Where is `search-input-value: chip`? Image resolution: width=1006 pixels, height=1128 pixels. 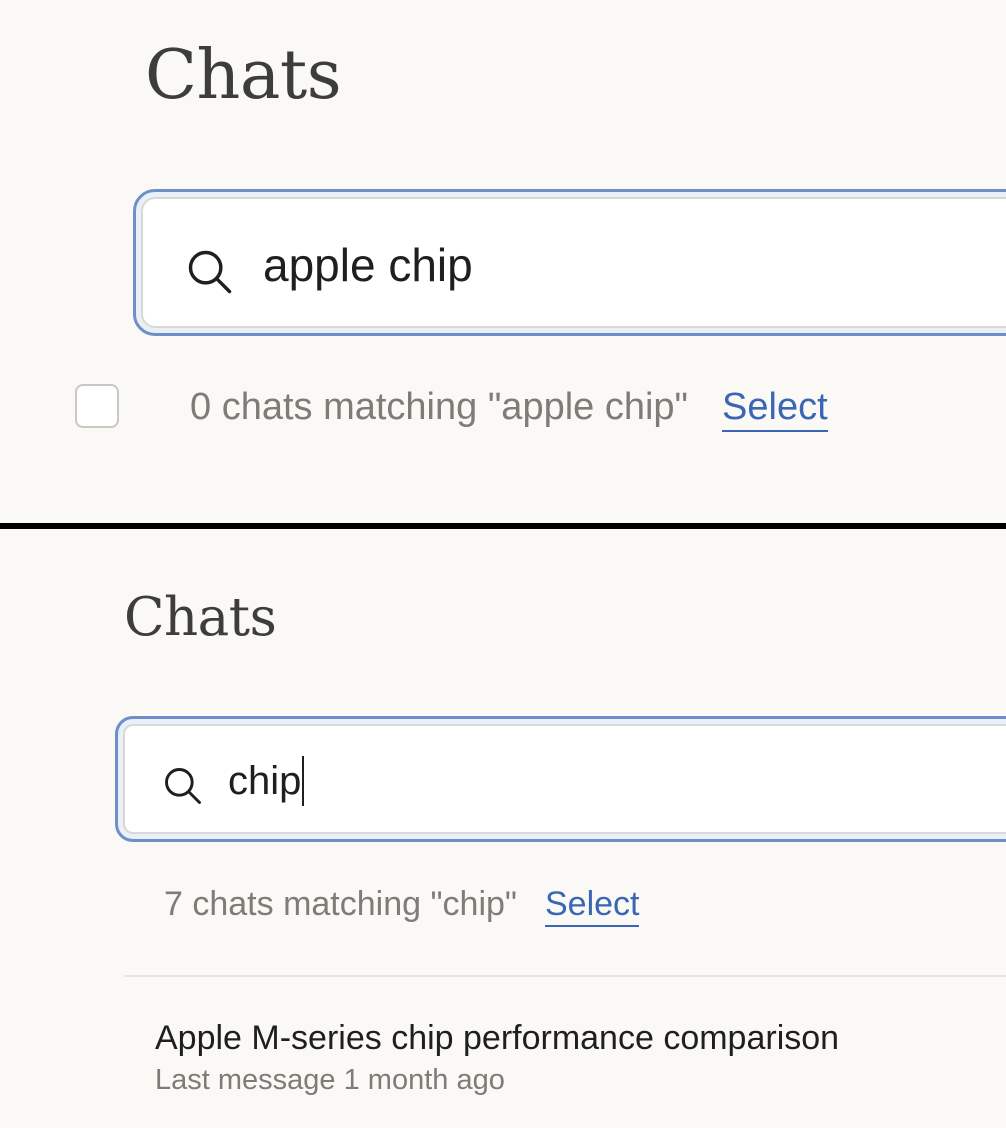
search-input-value: chip is located at coordinates (264, 781).